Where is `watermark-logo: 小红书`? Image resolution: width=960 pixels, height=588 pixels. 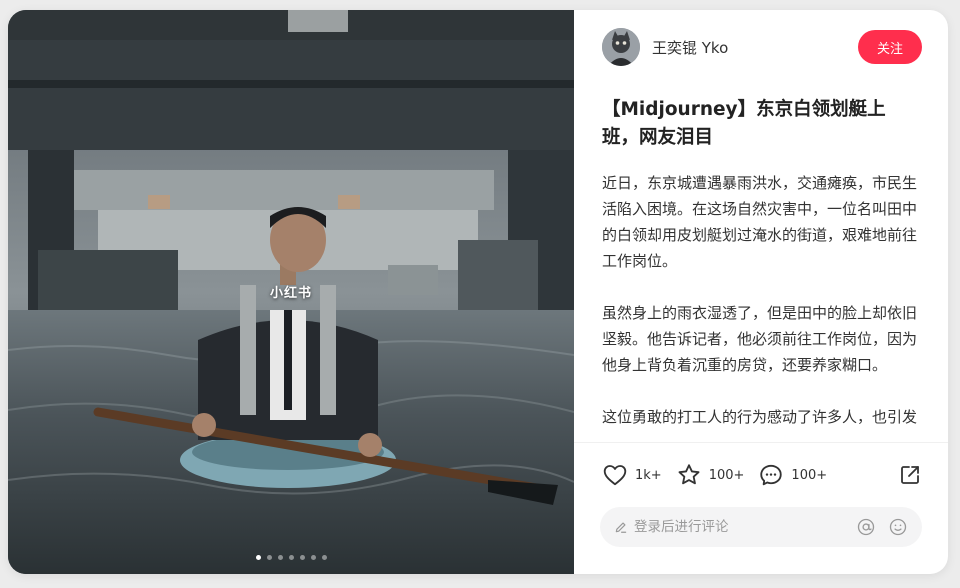 watermark-logo: 小红书 is located at coordinates (291, 293).